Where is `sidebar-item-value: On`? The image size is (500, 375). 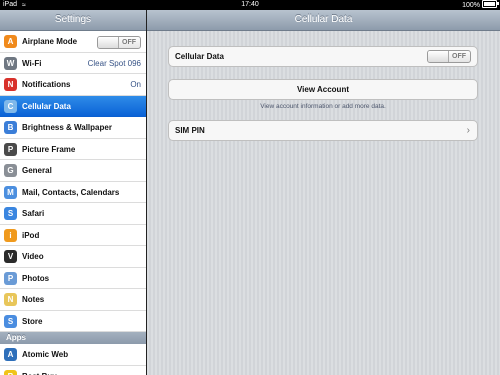
sidebar-item-value: On is located at coordinates (135, 84).